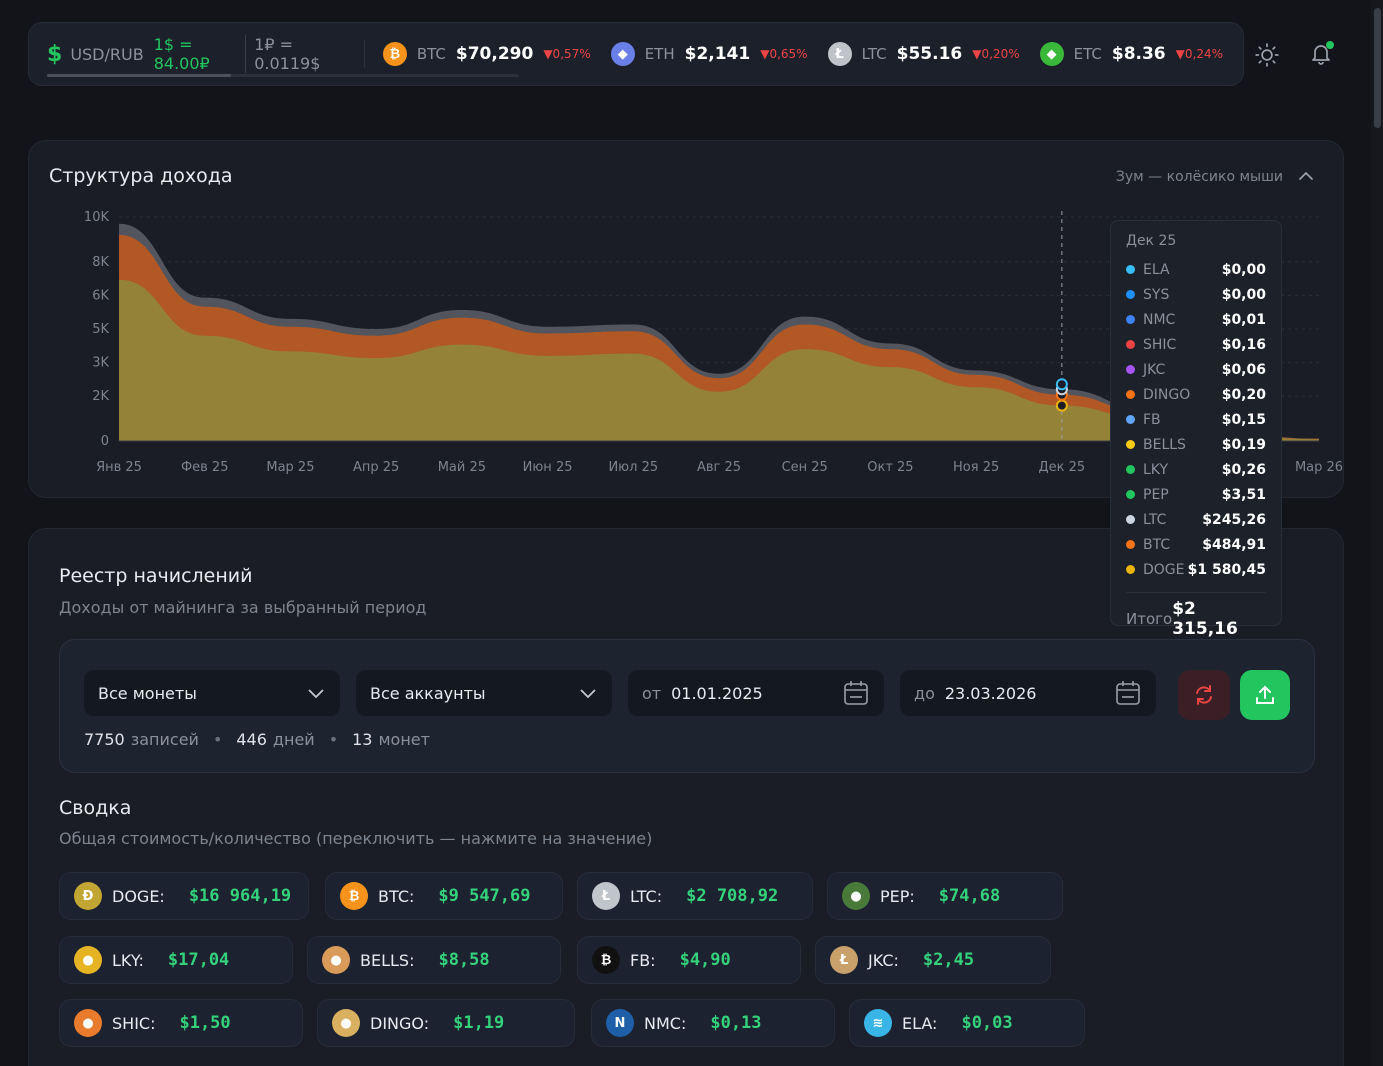 This screenshot has height=1066, width=1383. I want to click on x-tick-label: Ноя 25, so click(976, 467).